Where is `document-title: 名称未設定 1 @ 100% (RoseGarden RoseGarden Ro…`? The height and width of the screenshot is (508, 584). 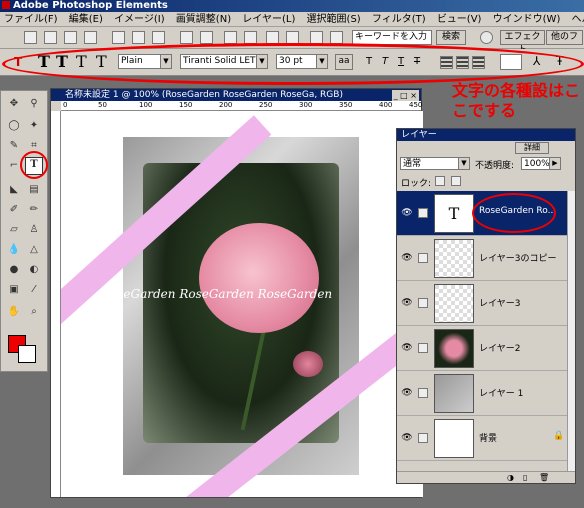 document-title: 名称未設定 1 @ 100% (RoseGarden RoseGarden Ro… is located at coordinates (204, 95).